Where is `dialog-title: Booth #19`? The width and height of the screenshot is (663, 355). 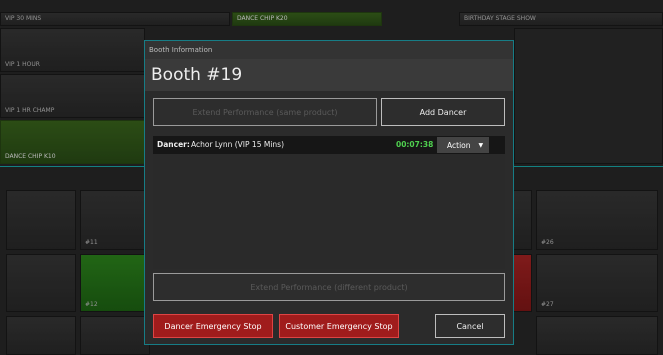
dialog-title: Booth #19 is located at coordinates (329, 75).